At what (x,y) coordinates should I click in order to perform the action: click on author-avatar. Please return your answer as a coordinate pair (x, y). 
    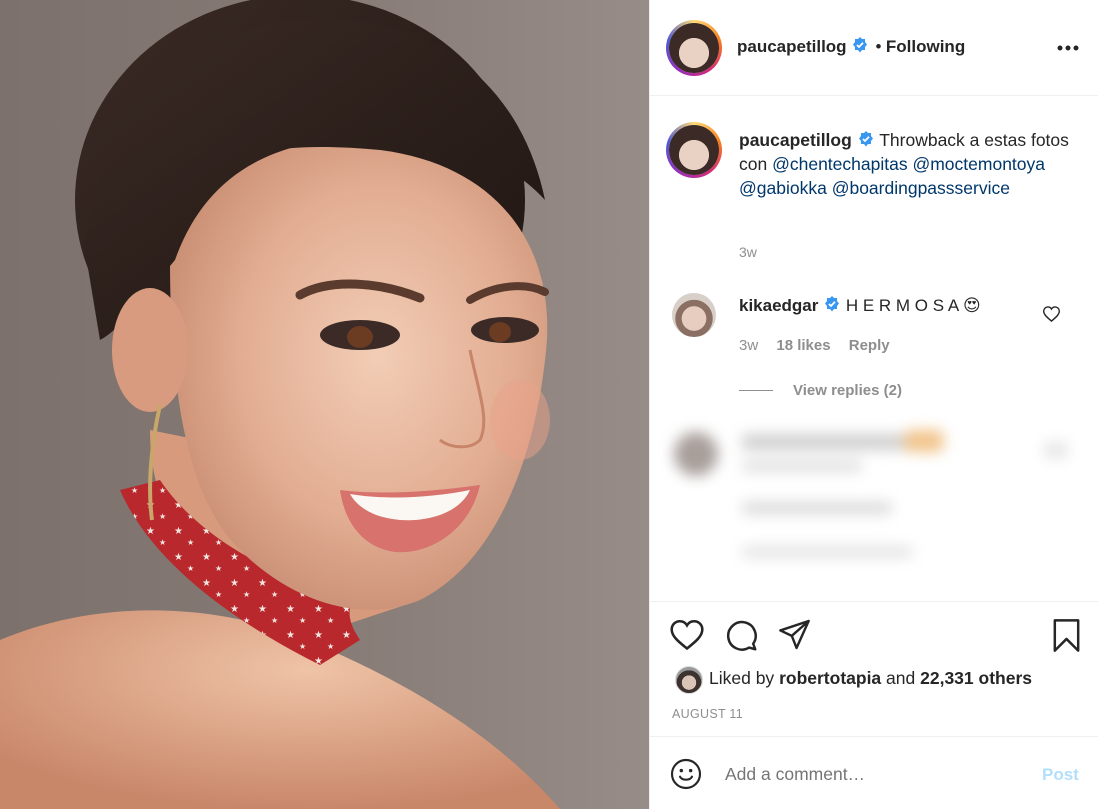
    Looking at the image, I should click on (694, 48).